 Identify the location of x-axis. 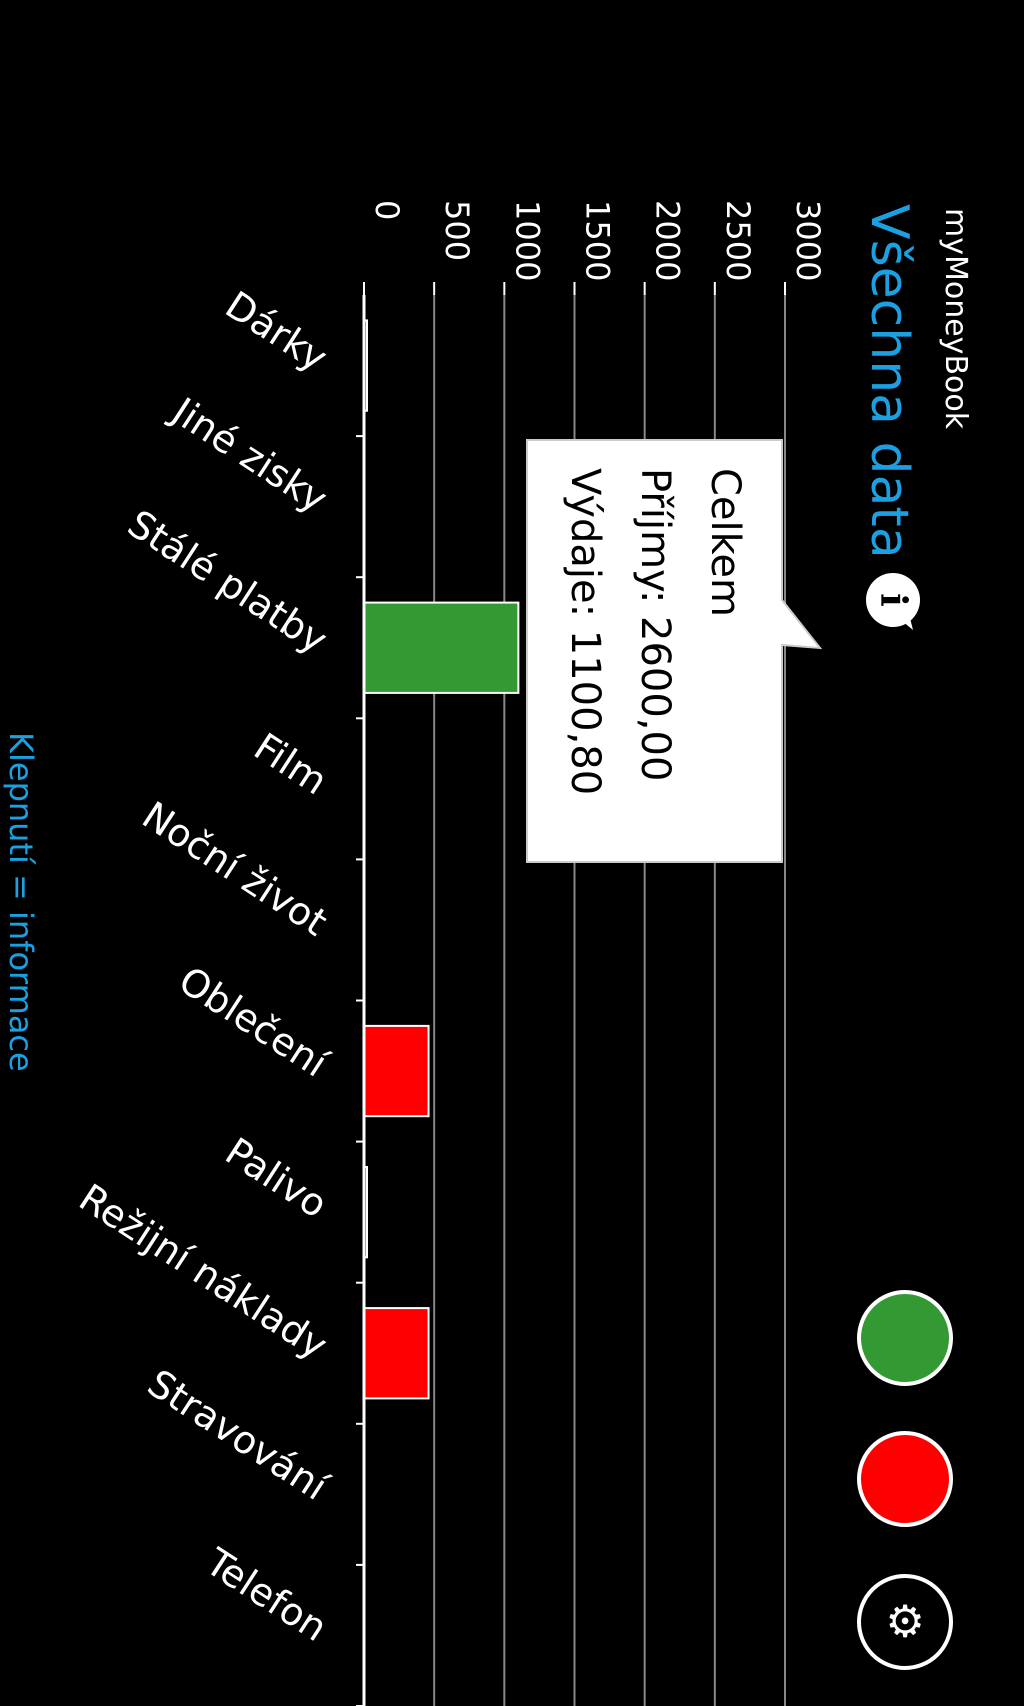
(361, 1000).